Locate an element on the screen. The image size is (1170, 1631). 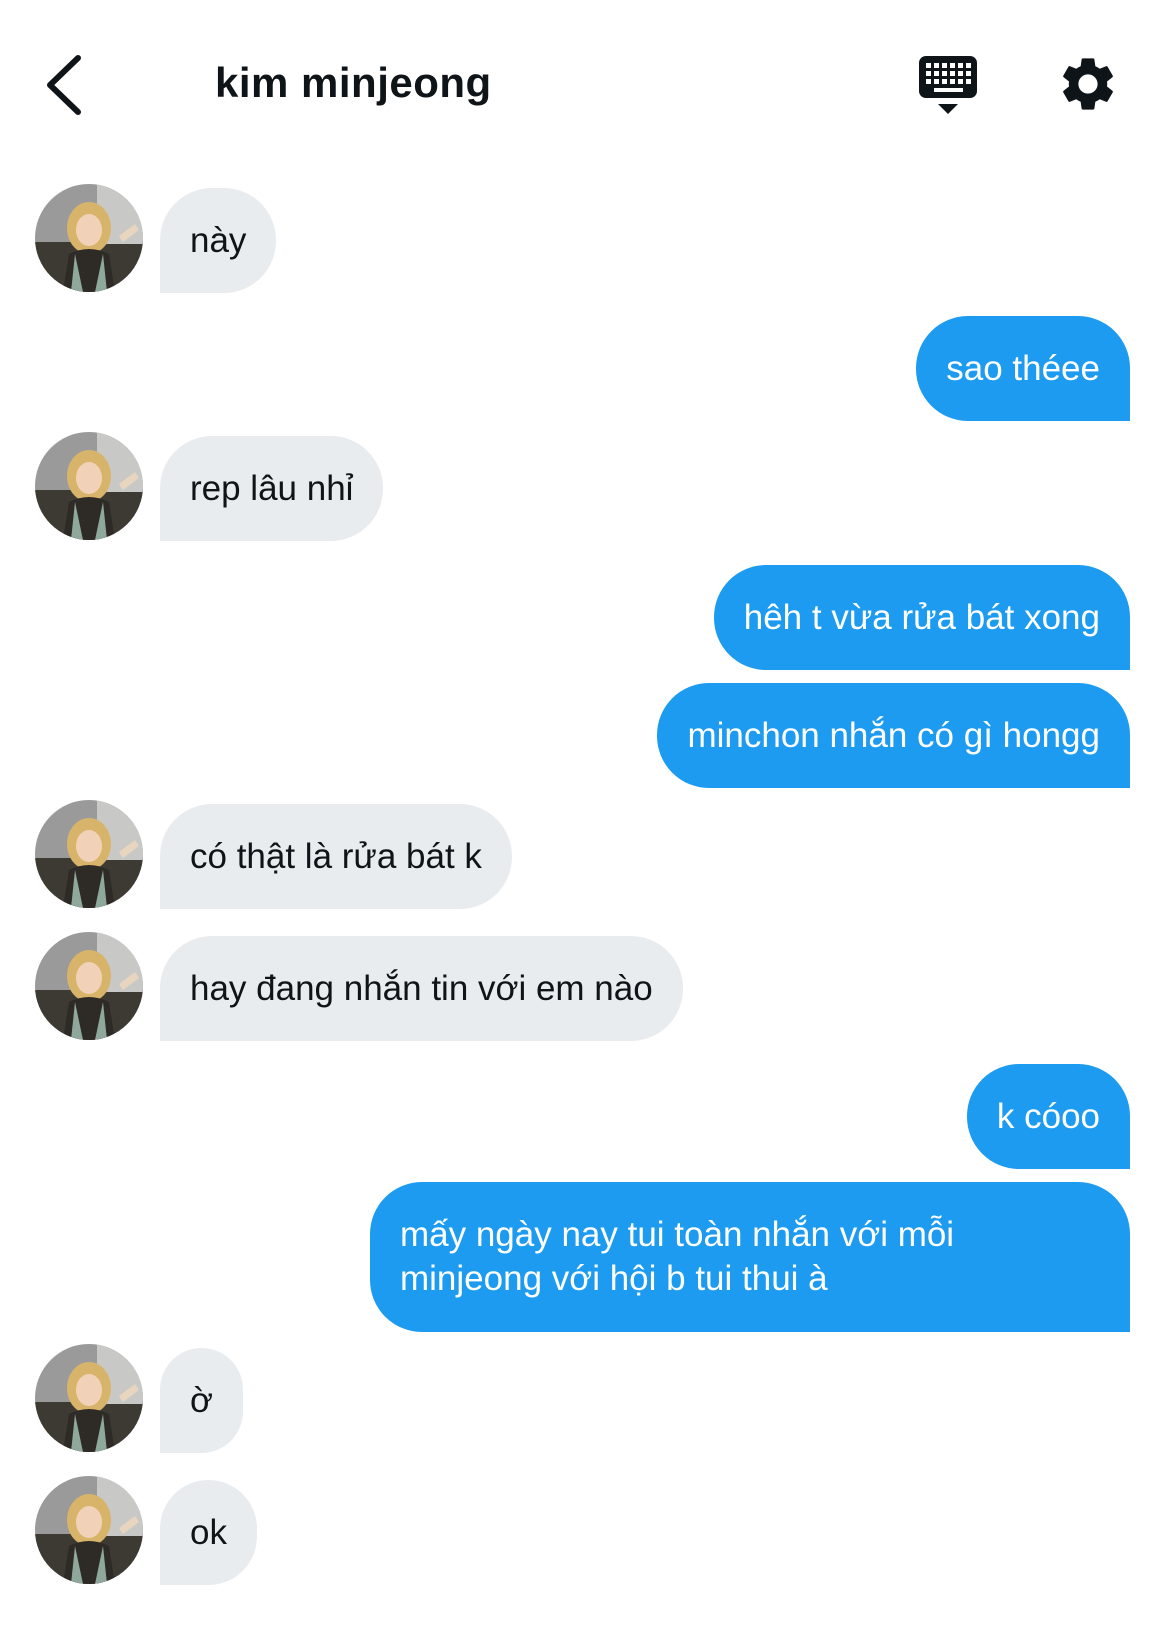
conversation-header: kim minjeong is located at coordinates (585, 80).